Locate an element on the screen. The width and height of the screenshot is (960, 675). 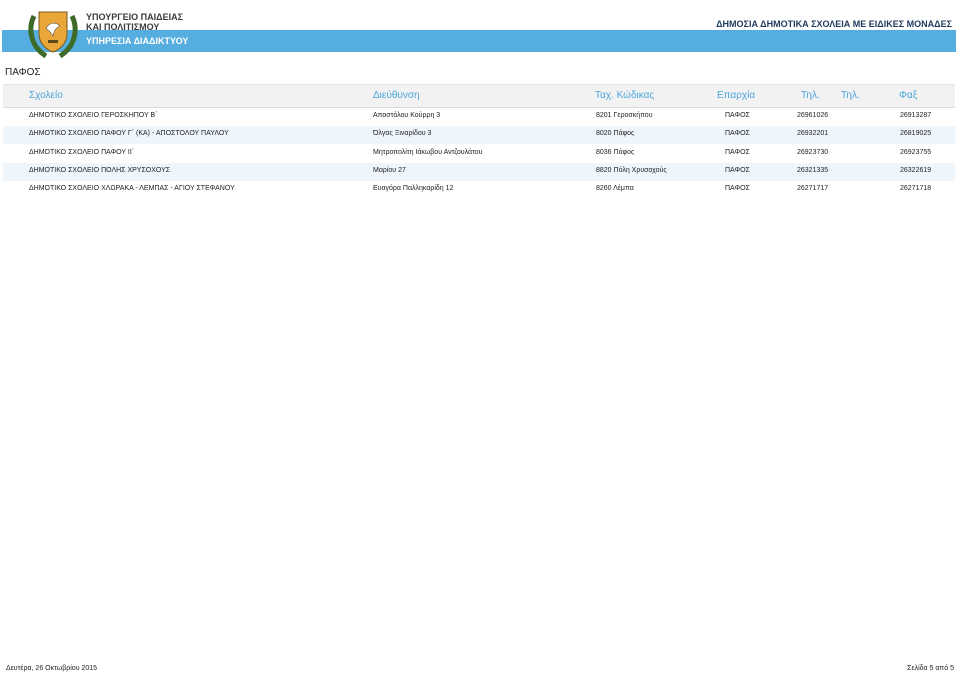
cell-address: Ευαγόρα Παλληκαρίδη 12 is located at coordinates (413, 188).